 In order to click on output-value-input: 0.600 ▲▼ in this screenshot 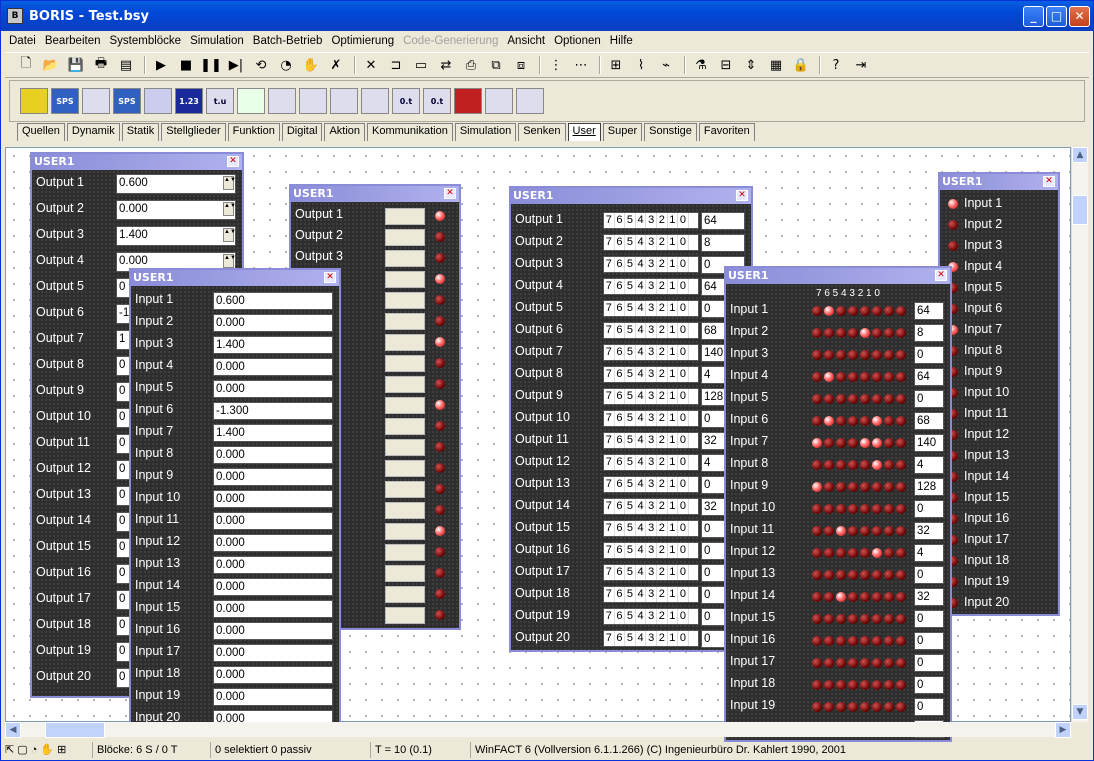, I will do `click(176, 184)`.